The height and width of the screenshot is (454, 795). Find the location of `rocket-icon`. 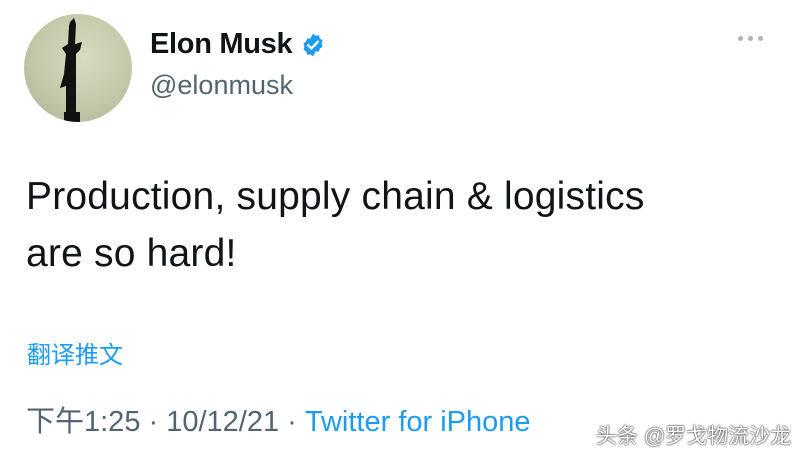

rocket-icon is located at coordinates (71, 70).